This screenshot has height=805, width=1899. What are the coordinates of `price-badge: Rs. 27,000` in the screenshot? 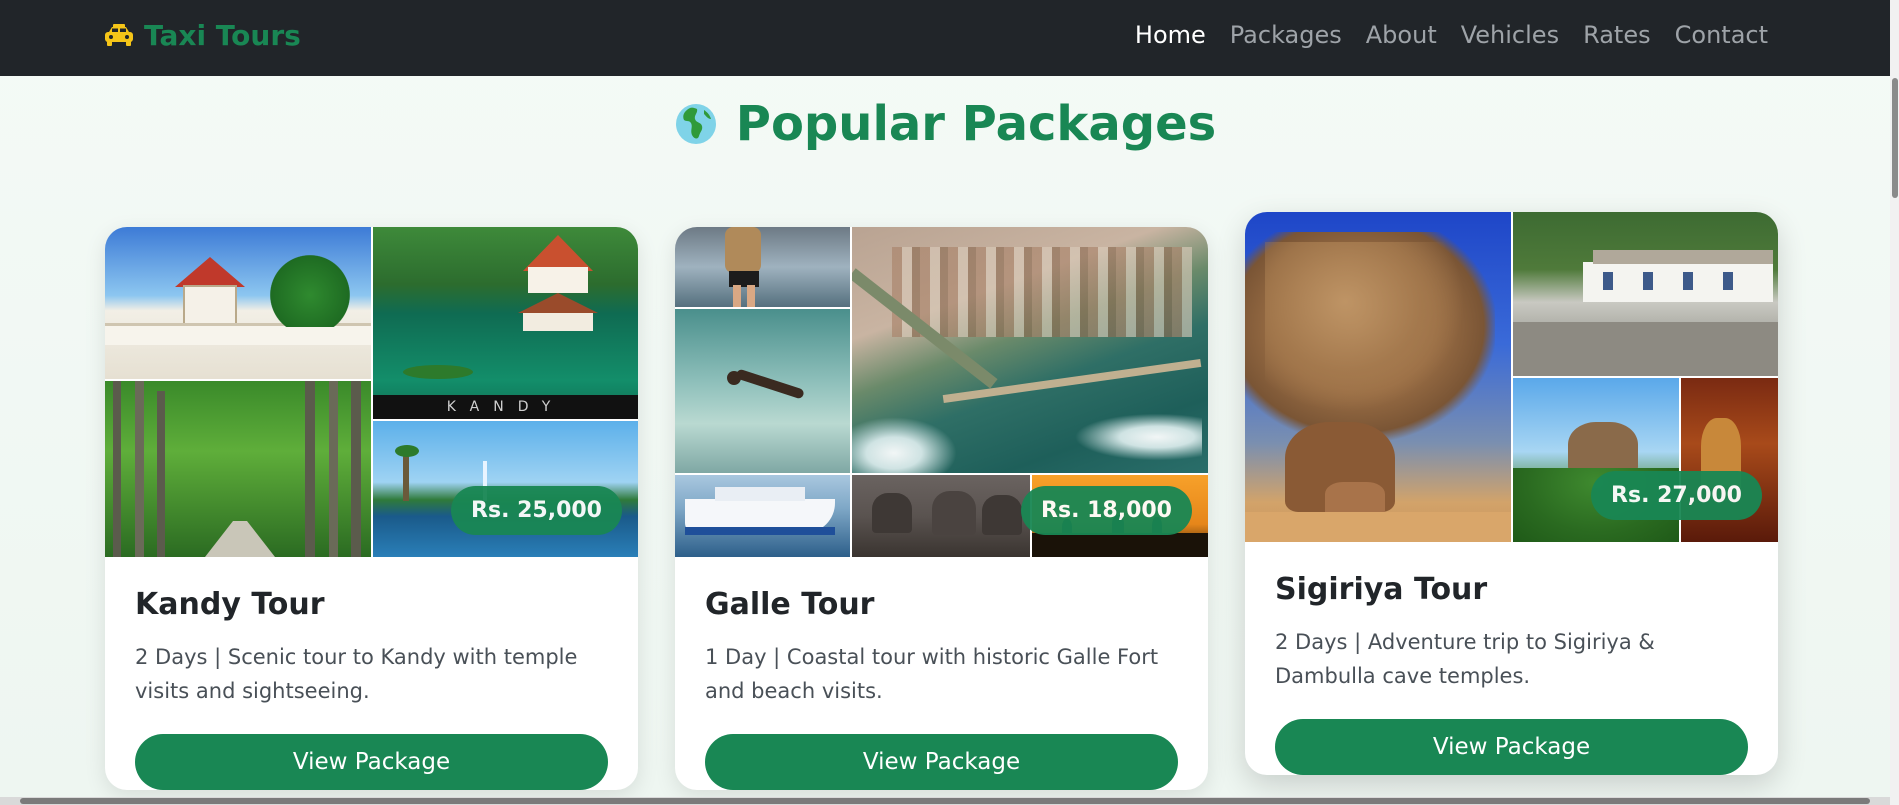 It's located at (1676, 495).